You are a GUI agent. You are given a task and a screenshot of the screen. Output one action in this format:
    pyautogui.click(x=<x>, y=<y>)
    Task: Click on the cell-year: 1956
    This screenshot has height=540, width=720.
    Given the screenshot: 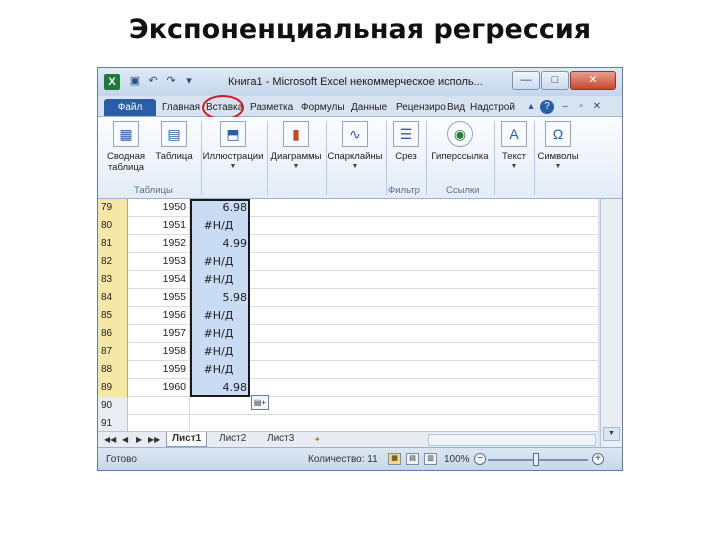 What is the action you would take?
    pyautogui.click(x=159, y=316)
    